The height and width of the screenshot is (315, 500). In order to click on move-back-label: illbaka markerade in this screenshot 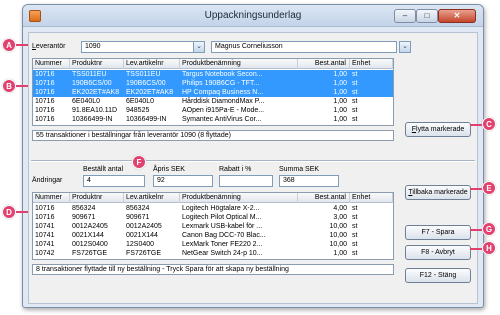, I will do `click(440, 192)`.